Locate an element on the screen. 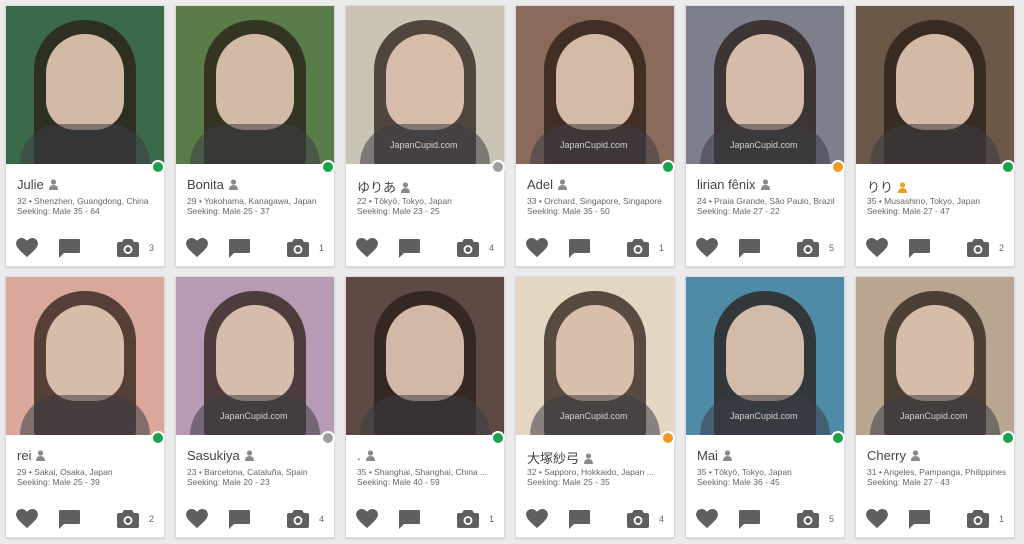  profile-name: lirian fênix is located at coordinates (726, 184).